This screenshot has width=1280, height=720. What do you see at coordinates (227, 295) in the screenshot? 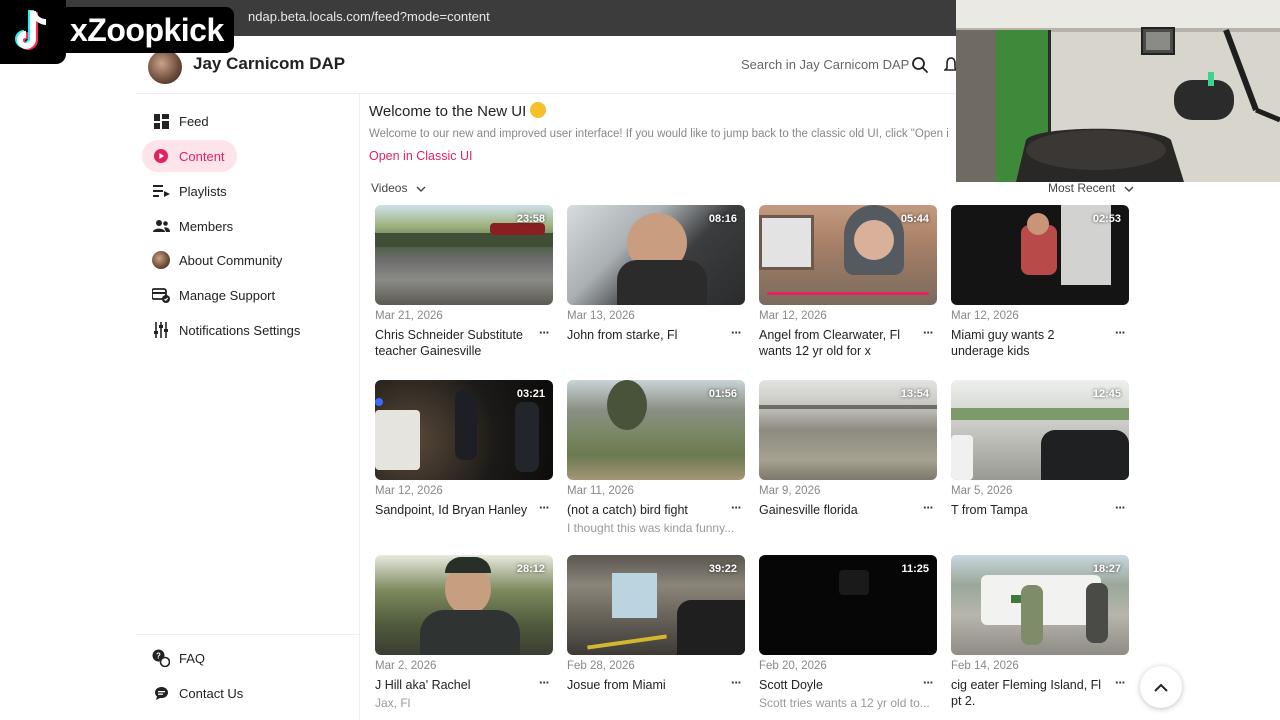
I see `sidebar-item-label: Manage Support` at bounding box center [227, 295].